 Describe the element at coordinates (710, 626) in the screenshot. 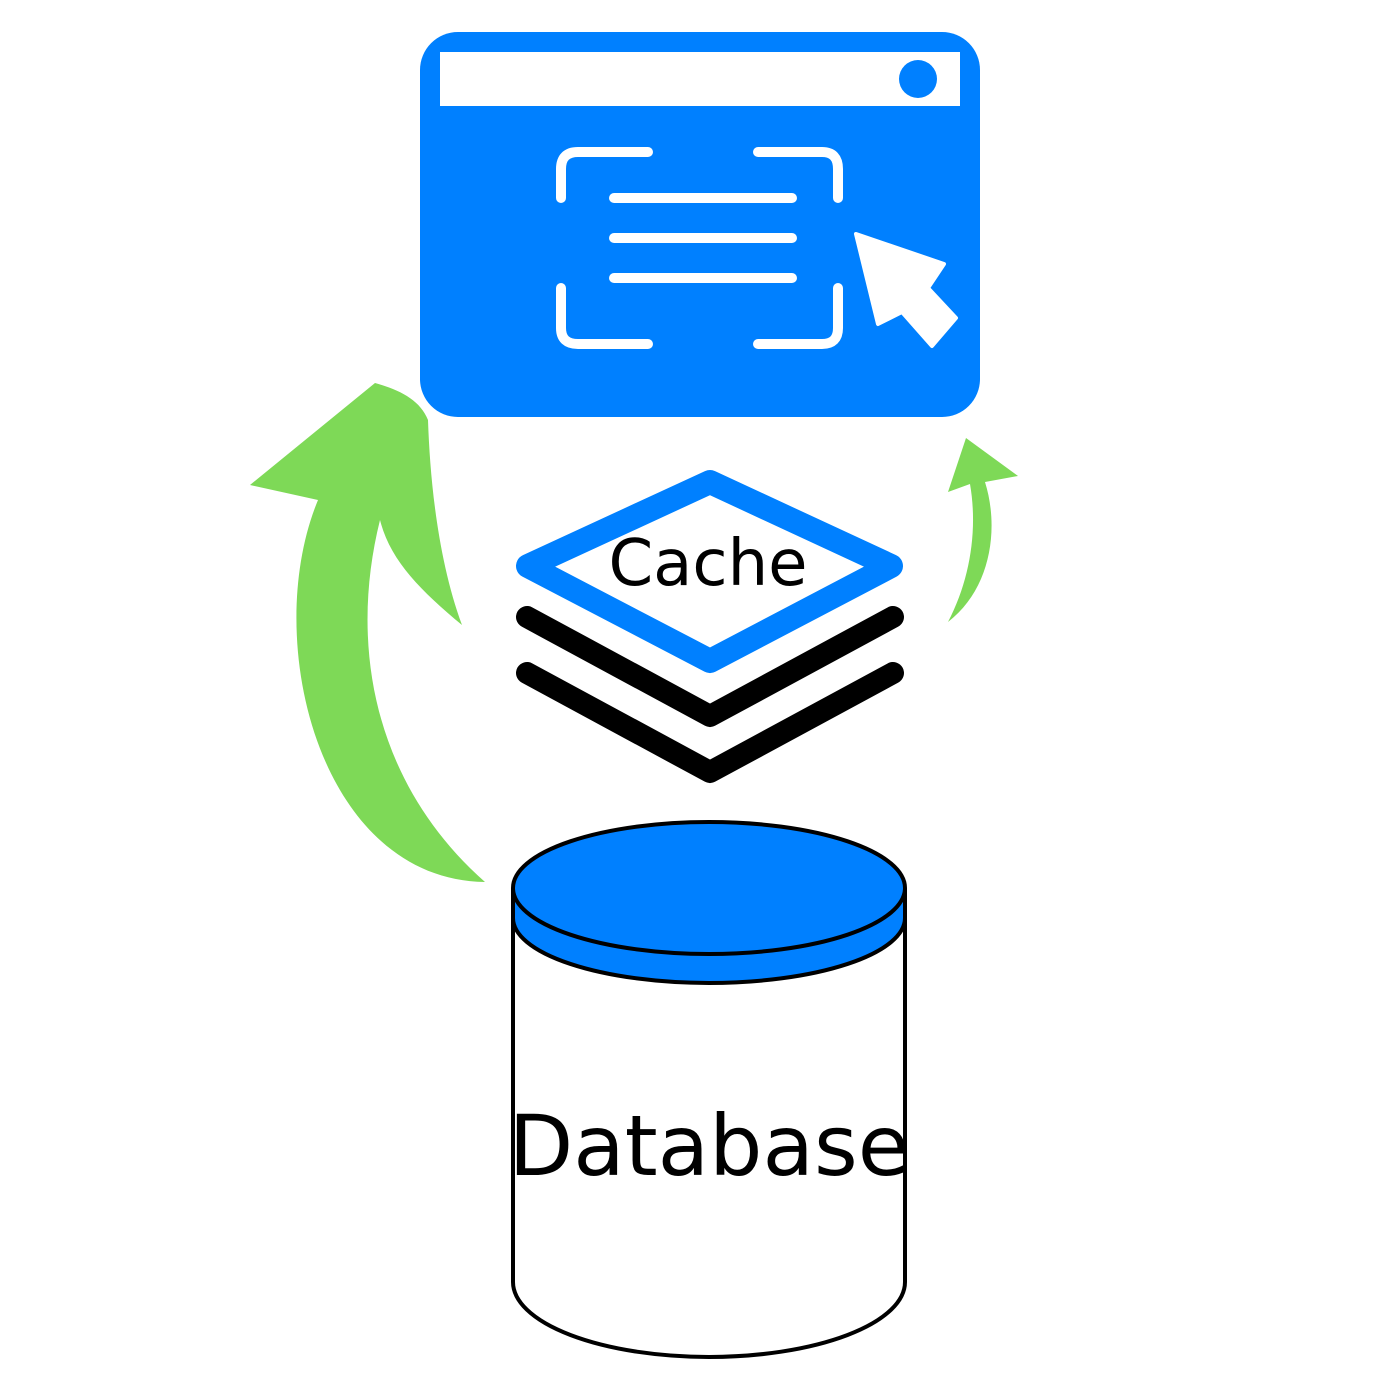

I see `layered-cache-icon: Cache` at that location.